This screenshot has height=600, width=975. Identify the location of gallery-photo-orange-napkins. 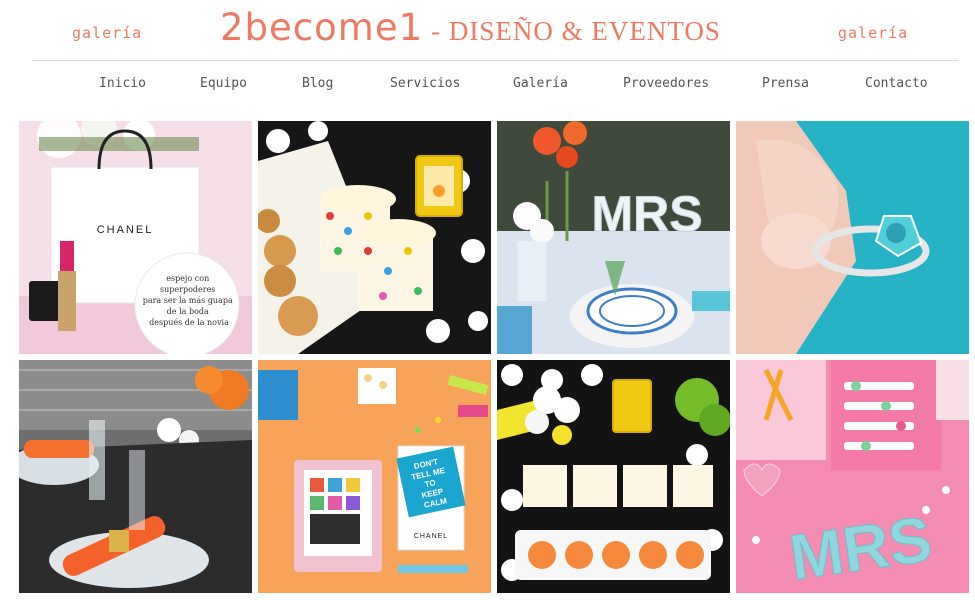
(135, 476).